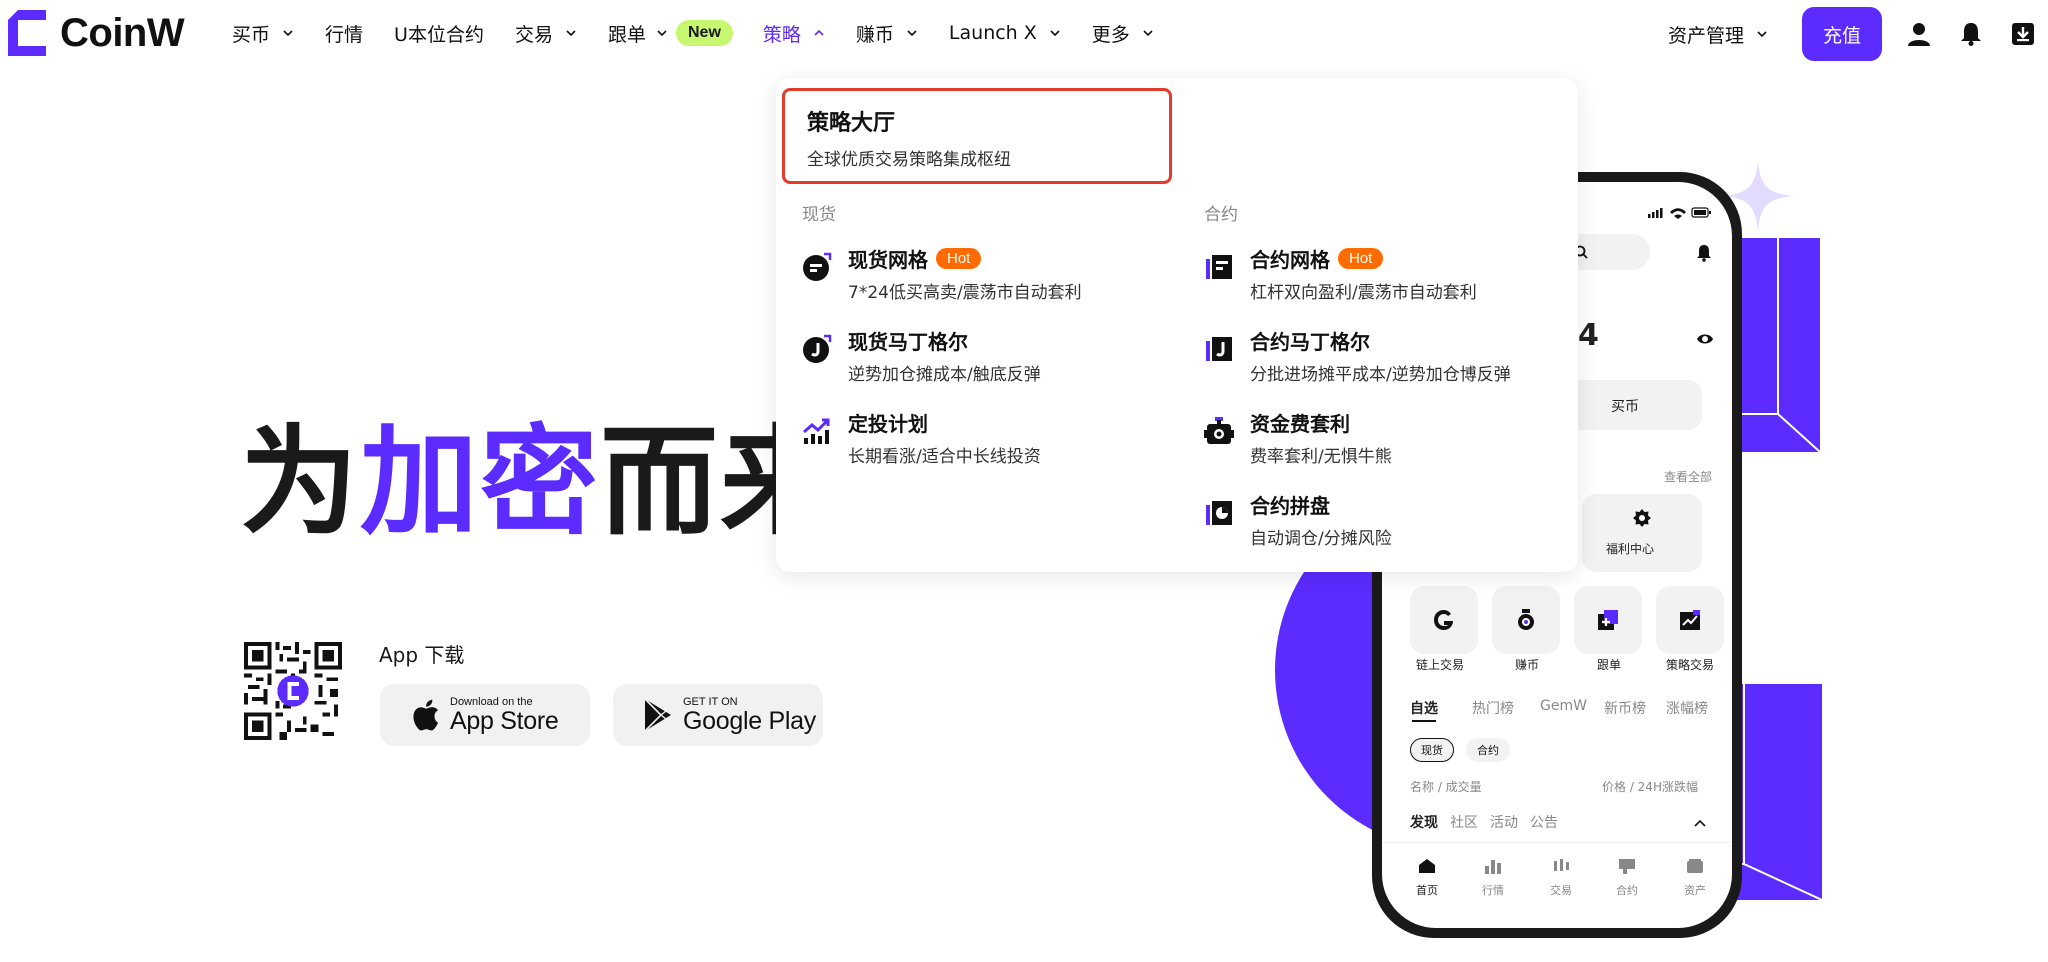 The height and width of the screenshot is (962, 2048). What do you see at coordinates (915, 258) in the screenshot?
I see `spot-grid-title: 现货网格 Hot` at bounding box center [915, 258].